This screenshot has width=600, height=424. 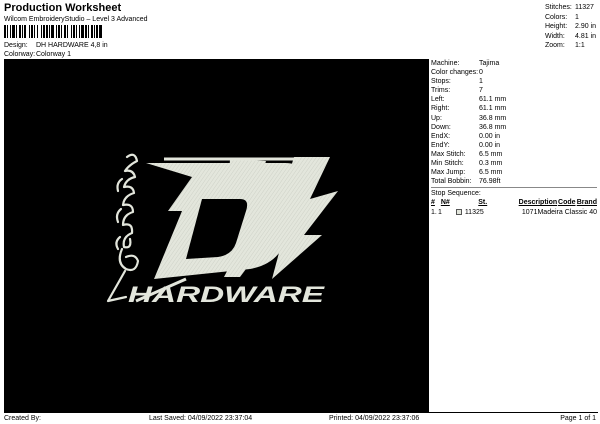 What do you see at coordinates (436, 118) in the screenshot?
I see `info-label: Up:` at bounding box center [436, 118].